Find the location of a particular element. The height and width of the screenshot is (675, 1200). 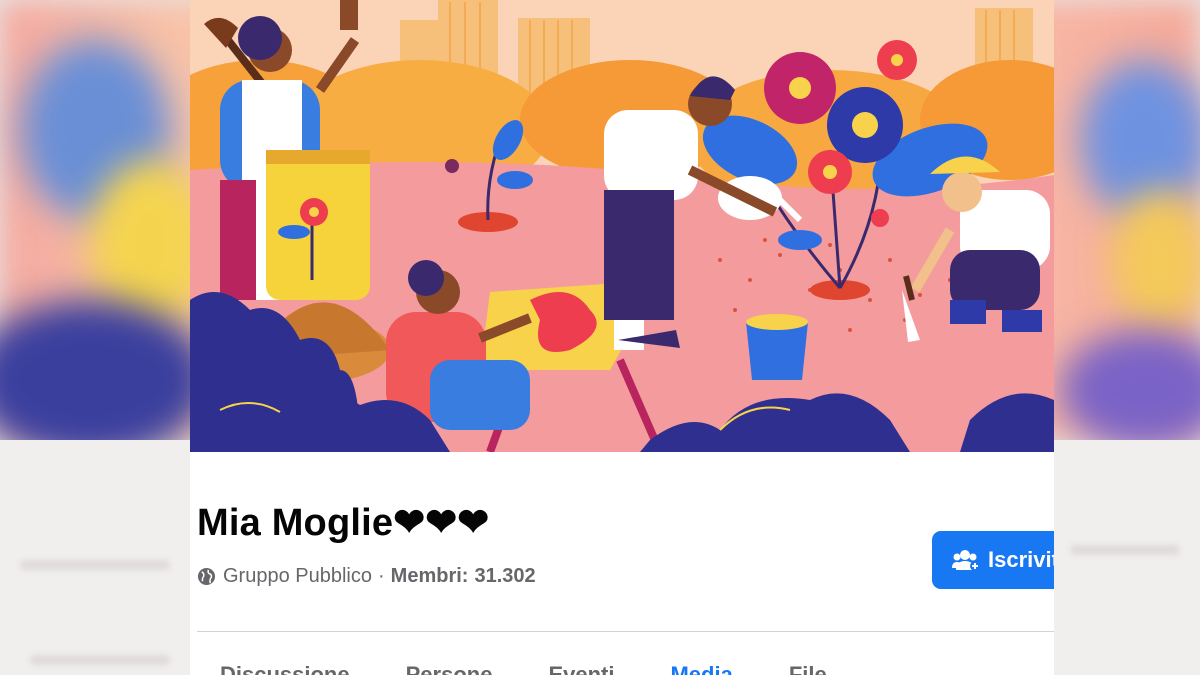

join-group-button: Iscriviti is located at coordinates (993, 560).